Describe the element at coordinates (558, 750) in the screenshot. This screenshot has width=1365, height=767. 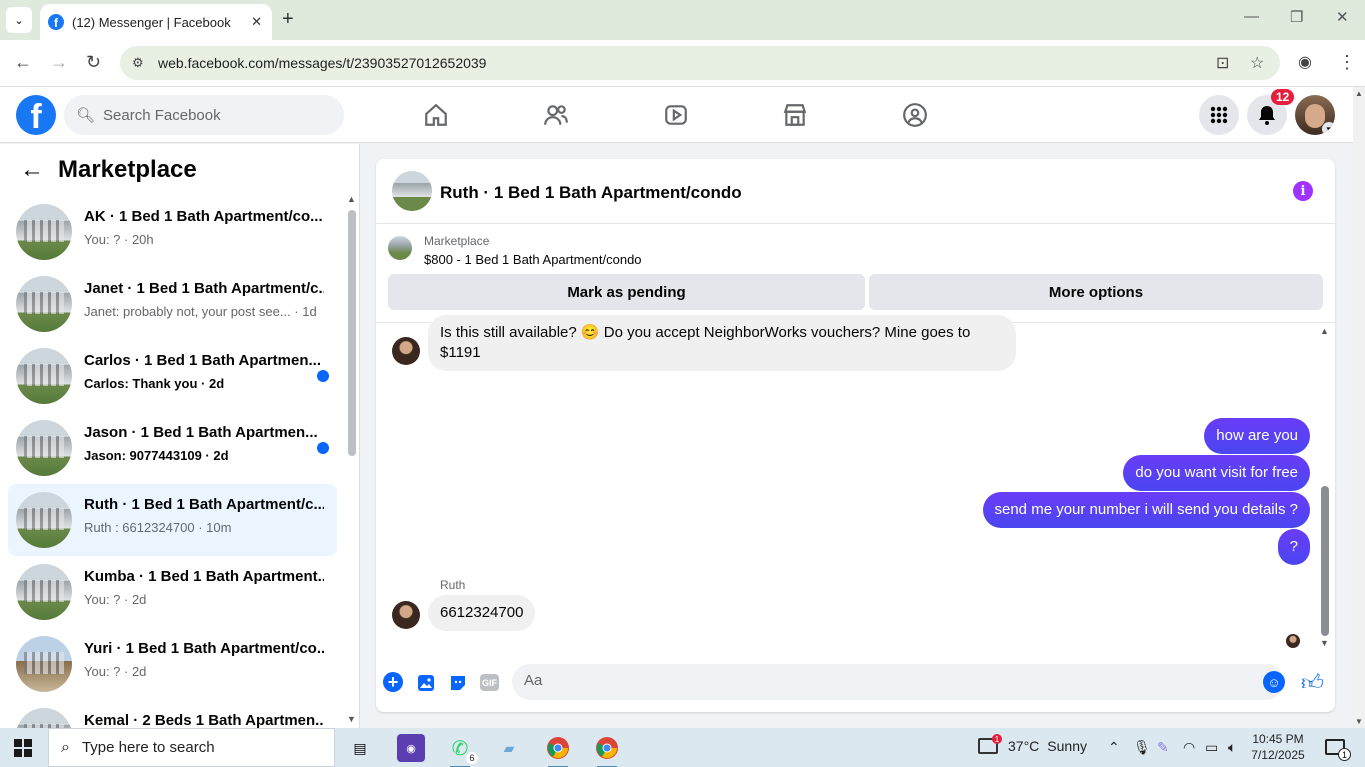
I see `chrome-icon` at that location.